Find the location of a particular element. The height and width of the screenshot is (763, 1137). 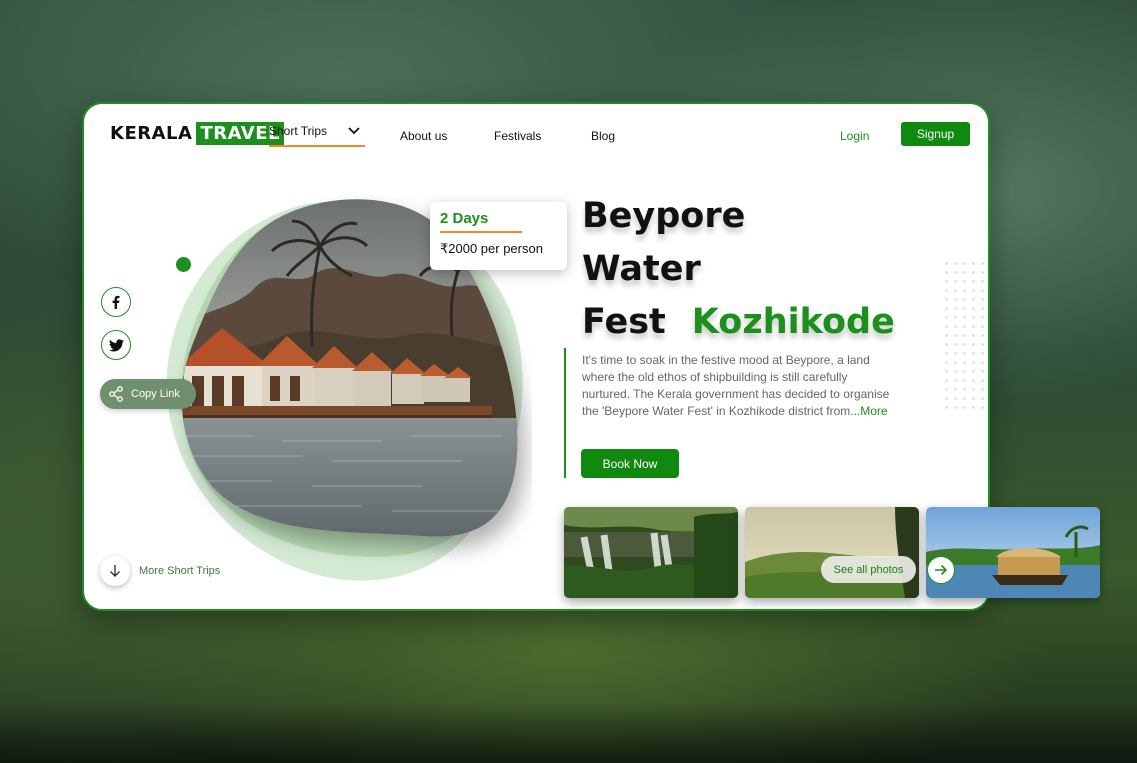

twitter-button is located at coordinates (116, 345).